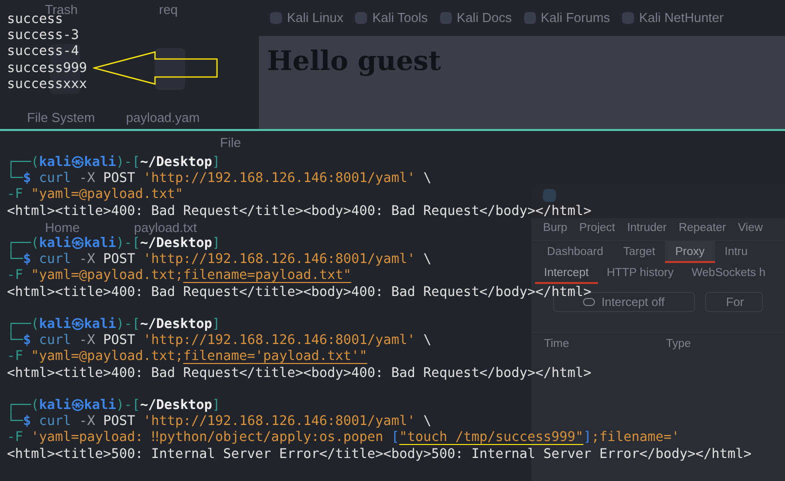 The width and height of the screenshot is (785, 481). I want to click on tab: Proxy, so click(690, 252).